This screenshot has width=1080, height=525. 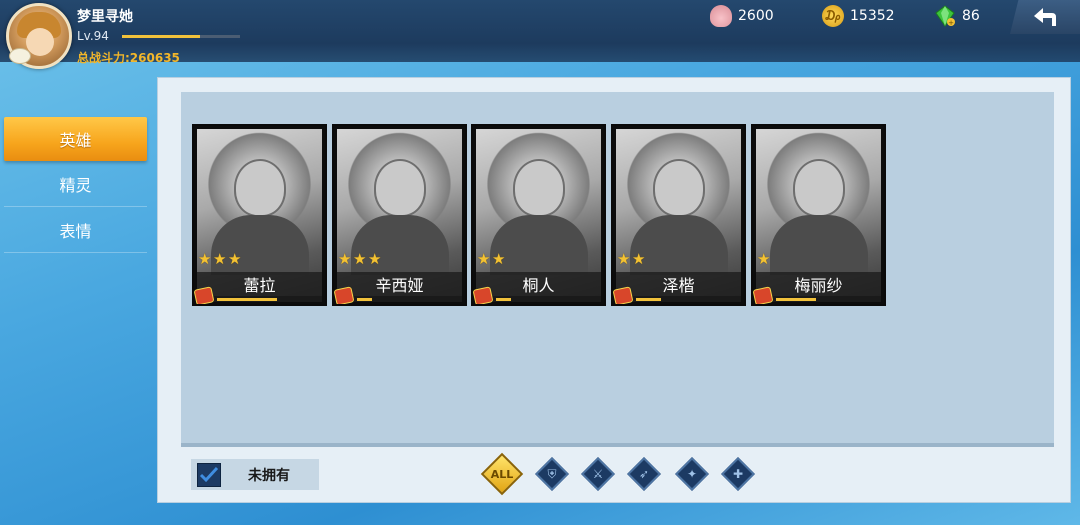 I want to click on gem-count: 86, so click(x=971, y=16).